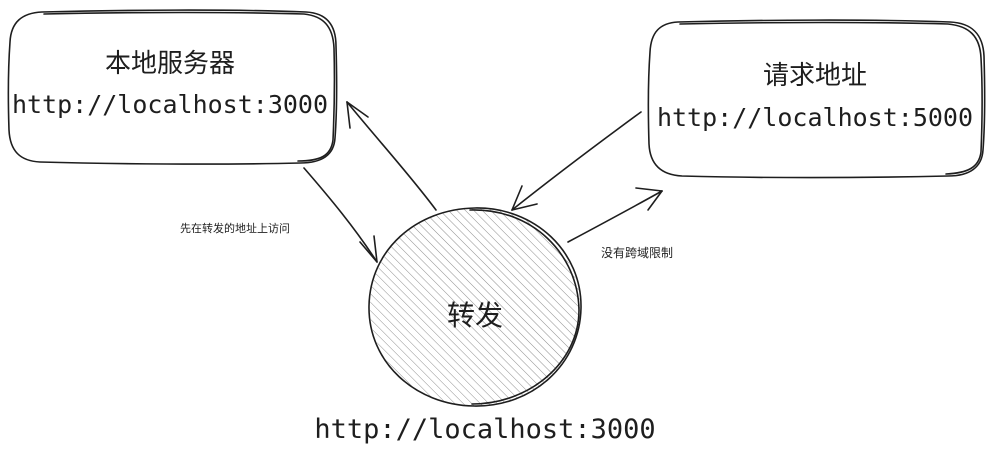 This screenshot has width=995, height=455. What do you see at coordinates (170, 64) in the screenshot?
I see `local-server-title: 本地服务器` at bounding box center [170, 64].